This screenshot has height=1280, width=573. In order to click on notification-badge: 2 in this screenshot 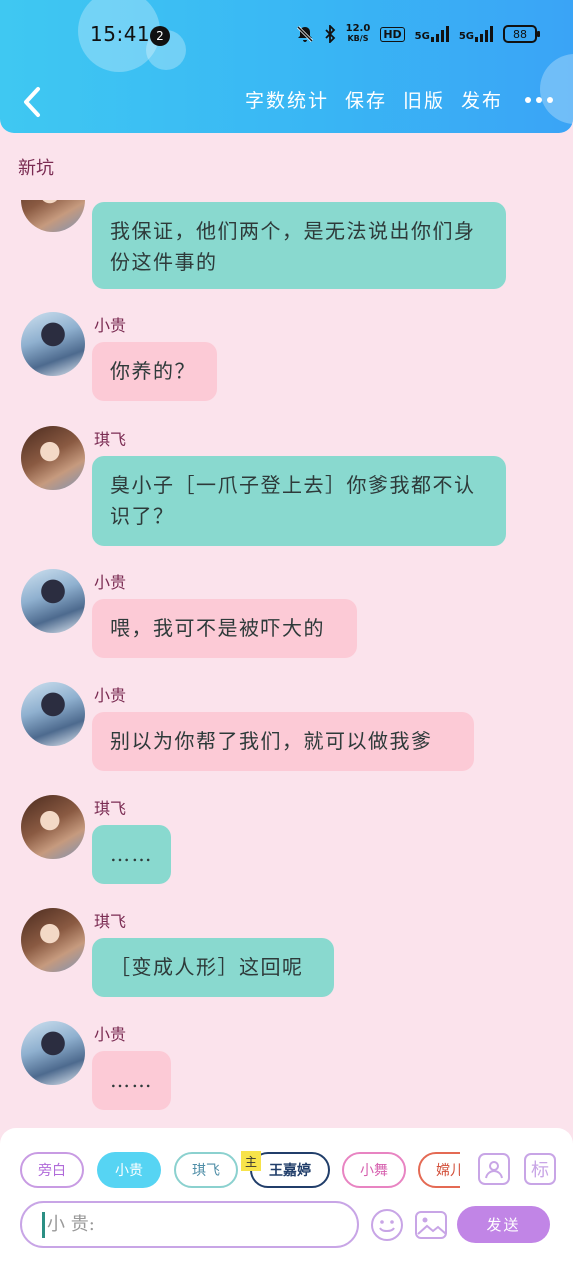, I will do `click(160, 36)`.